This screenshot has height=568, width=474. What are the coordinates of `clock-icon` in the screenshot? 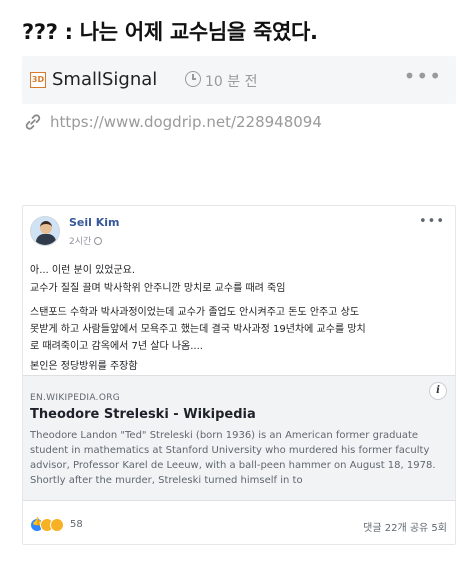 It's located at (193, 79).